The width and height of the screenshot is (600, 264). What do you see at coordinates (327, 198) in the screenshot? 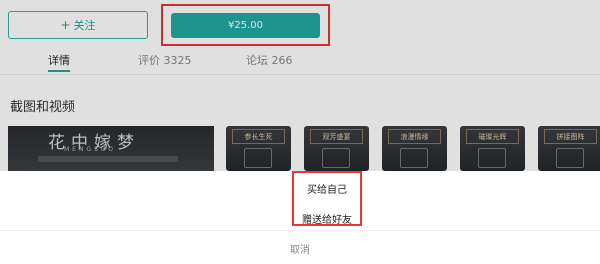
I see `options-highlight: 买给自己 赠送给好友` at bounding box center [327, 198].